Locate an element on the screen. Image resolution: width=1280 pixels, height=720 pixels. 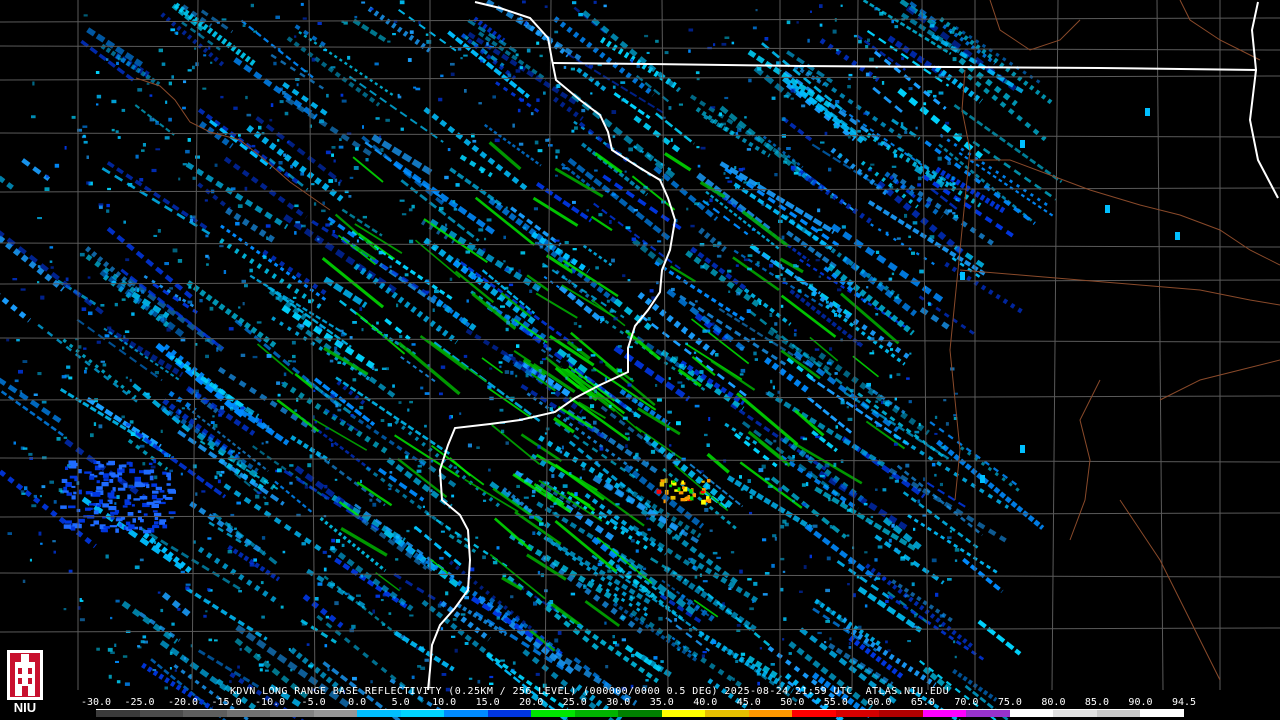
legend-tick-label: 65.0 is located at coordinates (922, 702).